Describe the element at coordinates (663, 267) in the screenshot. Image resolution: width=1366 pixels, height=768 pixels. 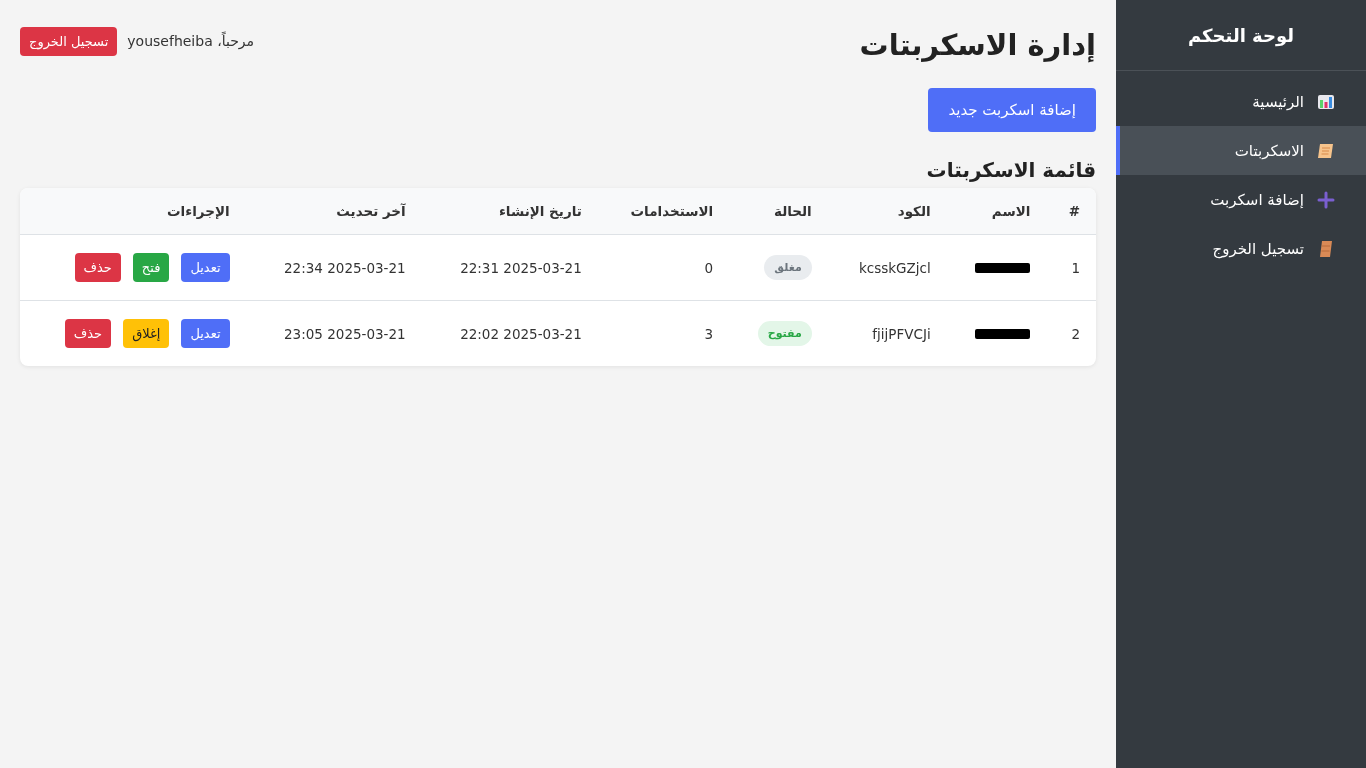
I see `table-cell: 0` at that location.